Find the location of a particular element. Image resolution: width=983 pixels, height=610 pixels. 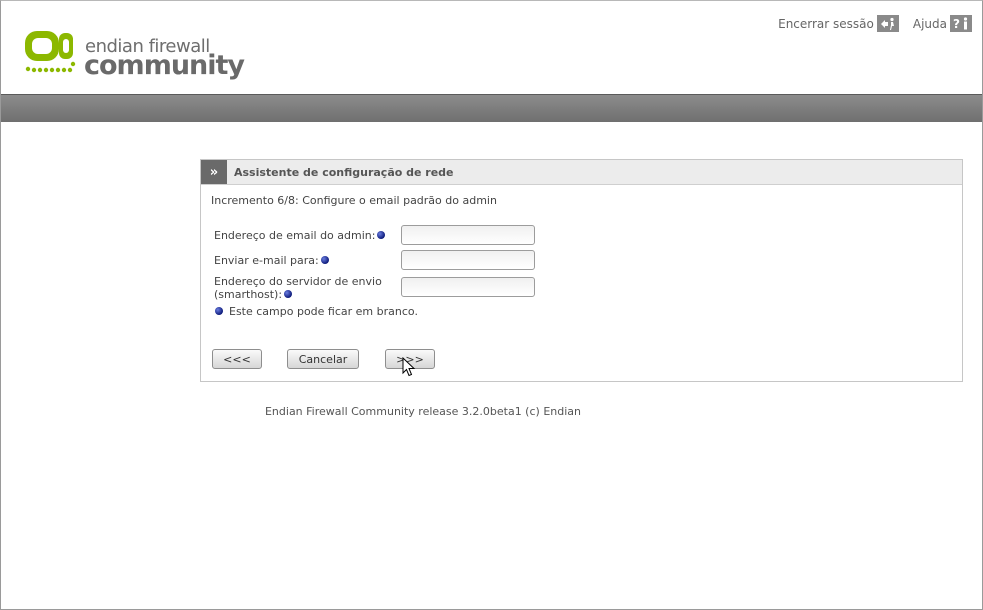

admin-email-row: Endereço de email do admin: is located at coordinates (374, 236).